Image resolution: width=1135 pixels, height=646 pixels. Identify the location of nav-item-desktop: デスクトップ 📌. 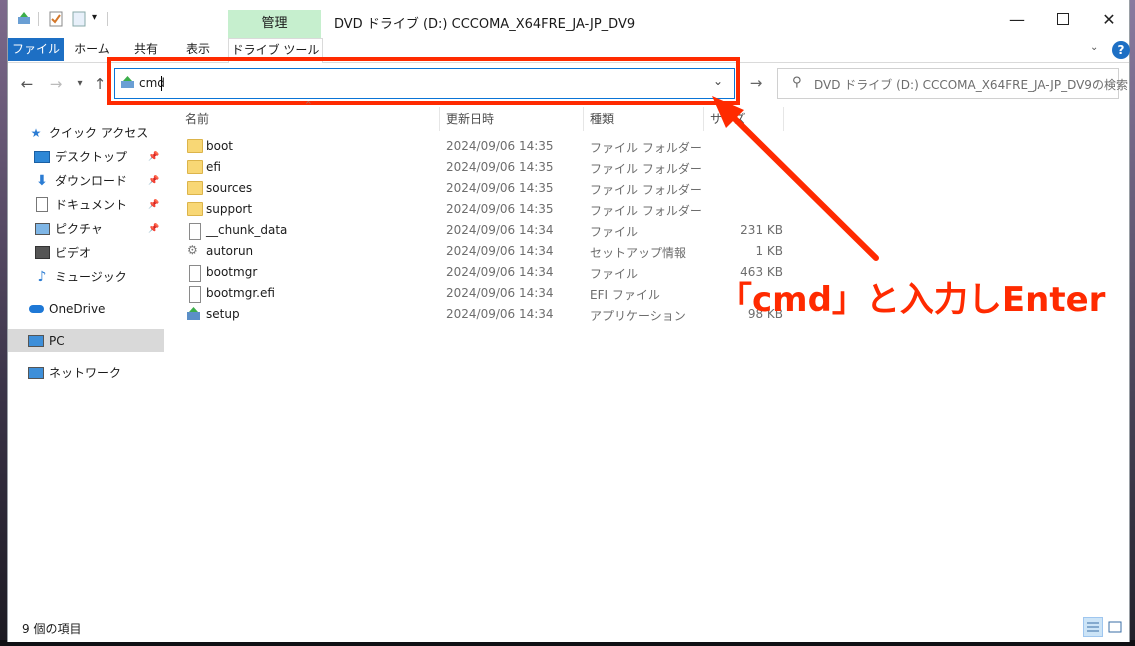
(86, 156).